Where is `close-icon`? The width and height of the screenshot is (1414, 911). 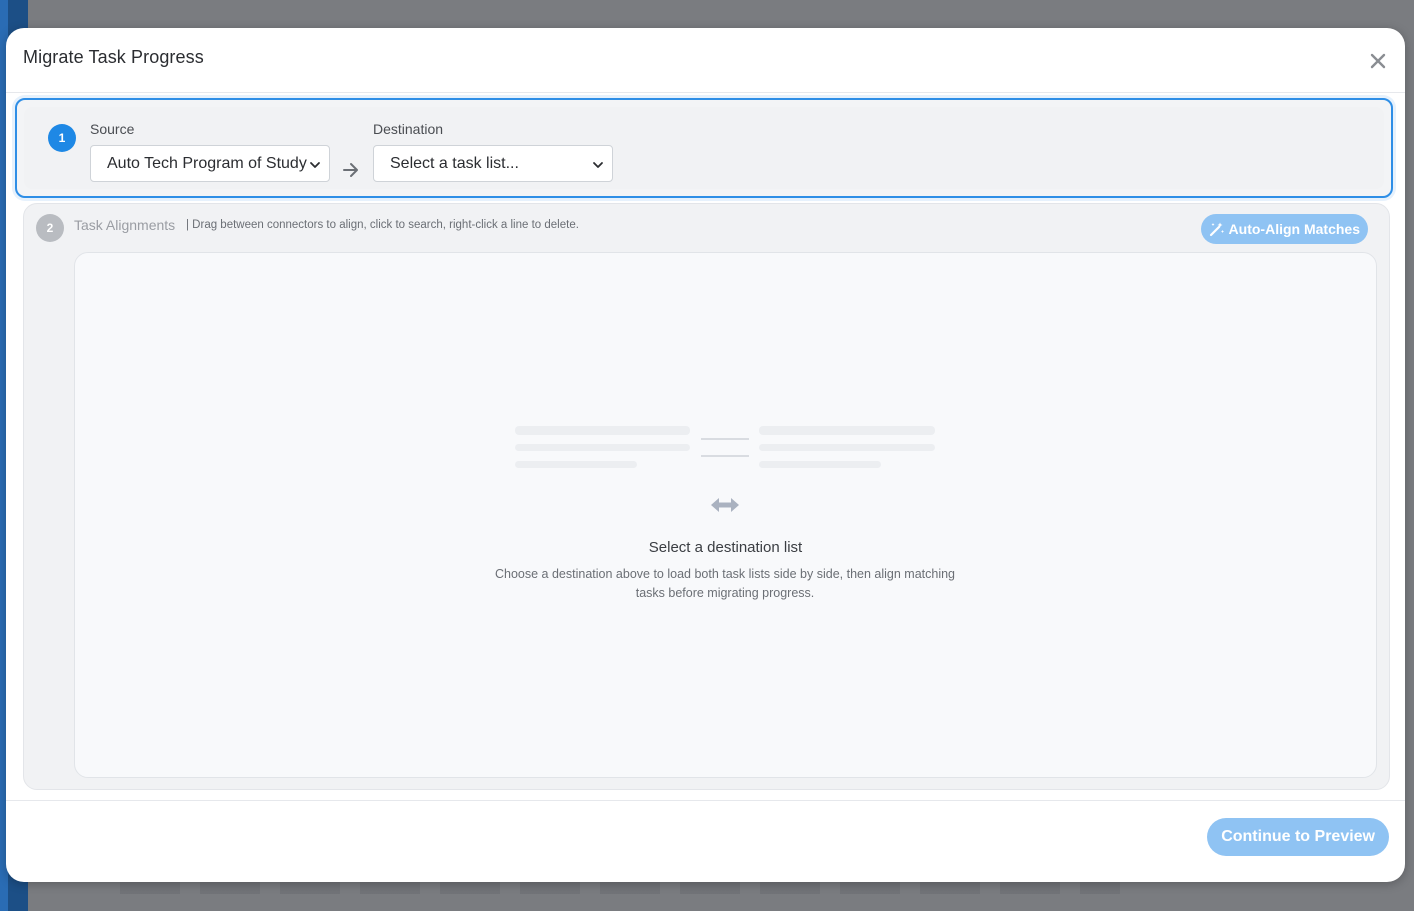 close-icon is located at coordinates (1378, 61).